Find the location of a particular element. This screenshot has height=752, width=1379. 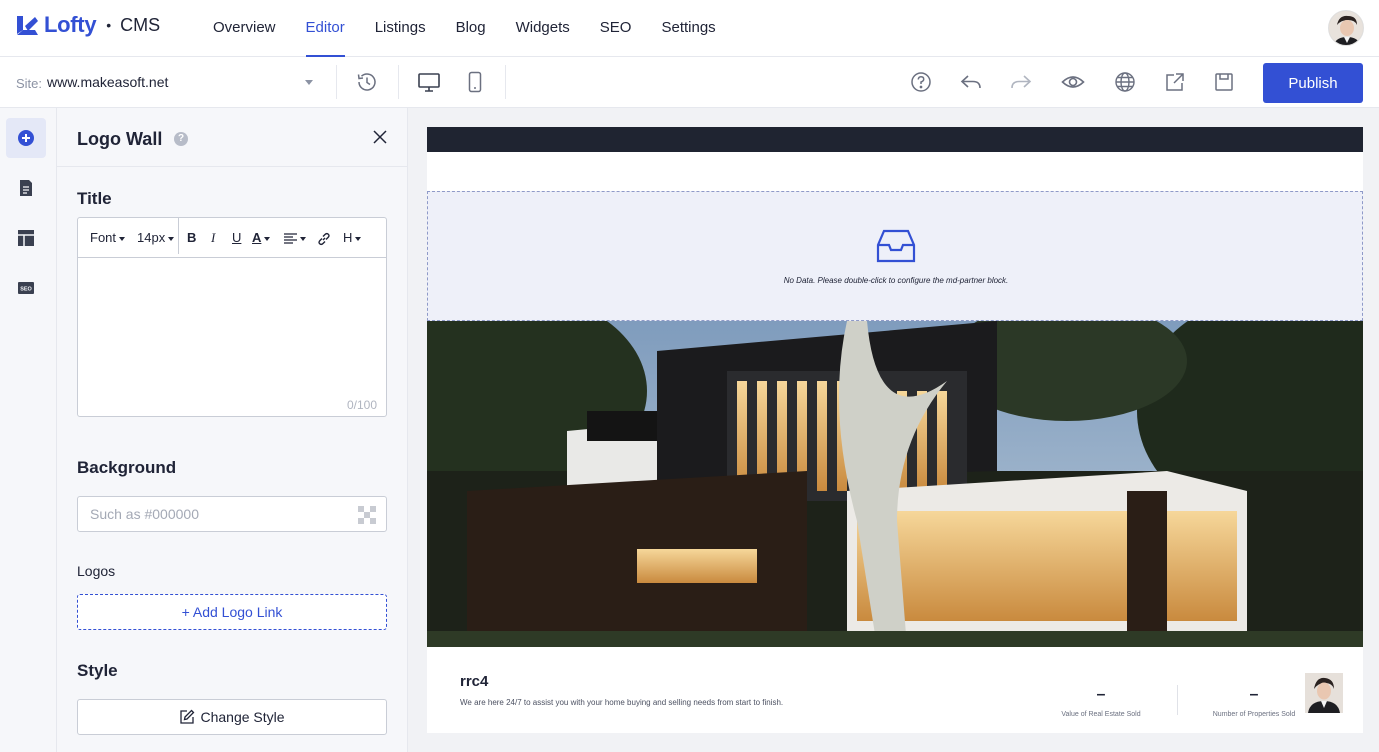

help-icon is located at coordinates (921, 82).